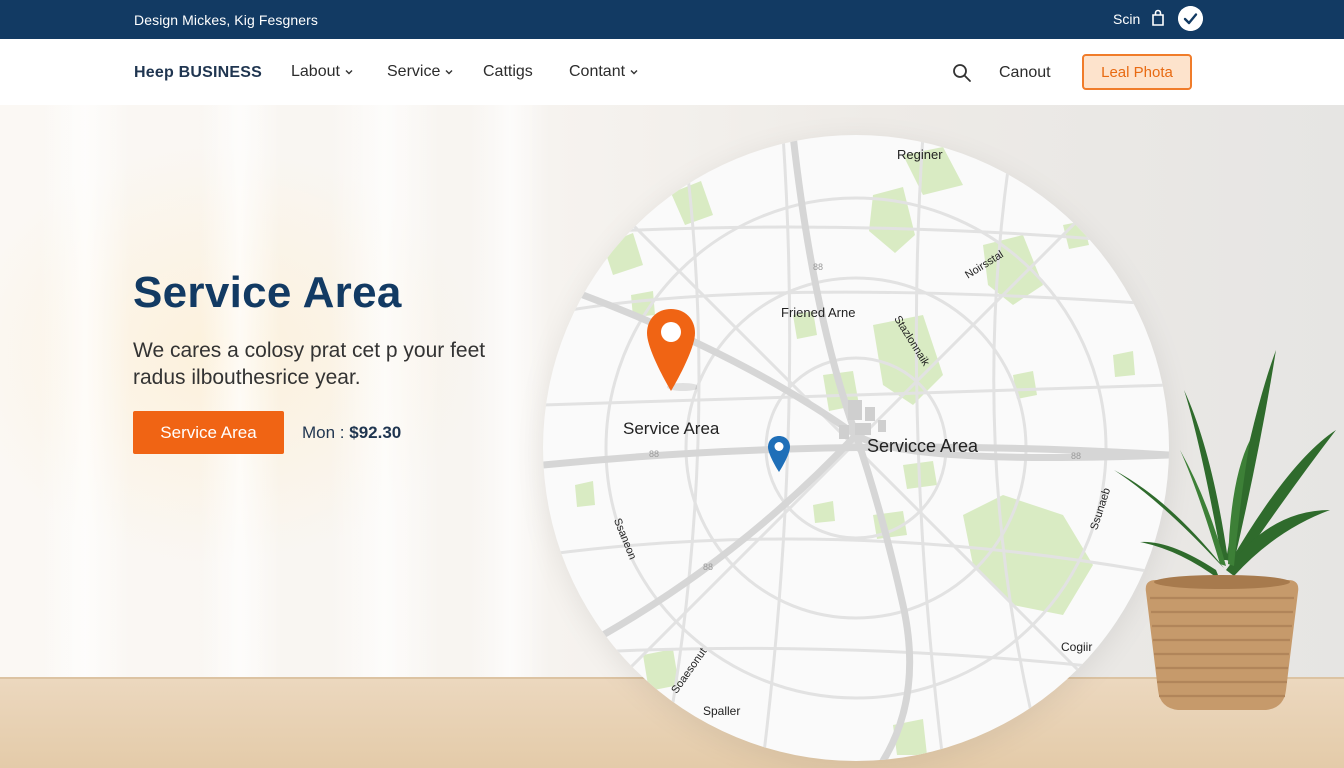  Describe the element at coordinates (1190, 18) in the screenshot. I see `checkmark-icon` at that location.